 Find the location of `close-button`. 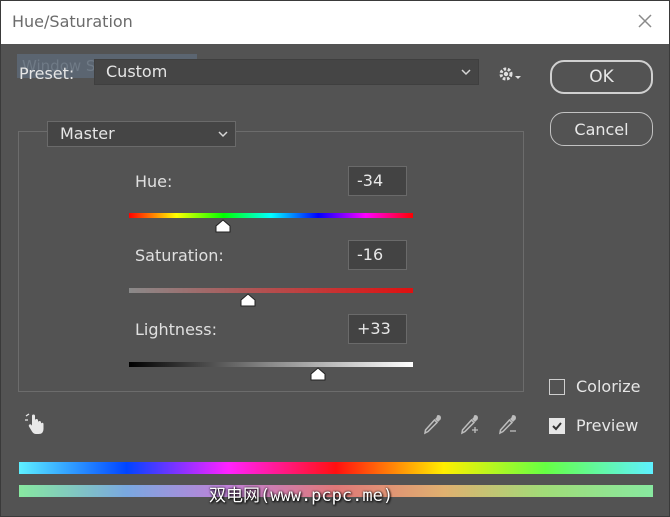

close-button is located at coordinates (645, 21).